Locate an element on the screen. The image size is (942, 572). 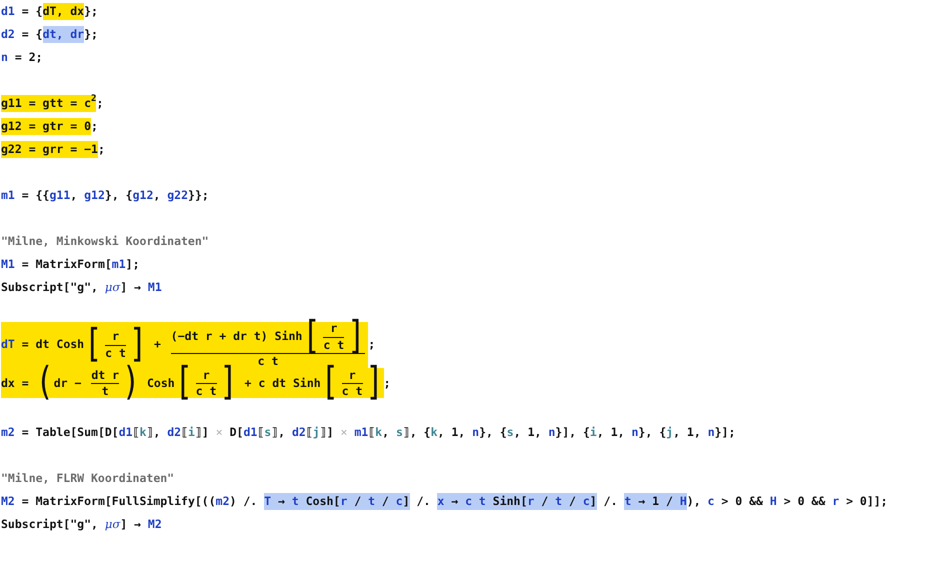
code-token: ) /. is located at coordinates (244, 501).